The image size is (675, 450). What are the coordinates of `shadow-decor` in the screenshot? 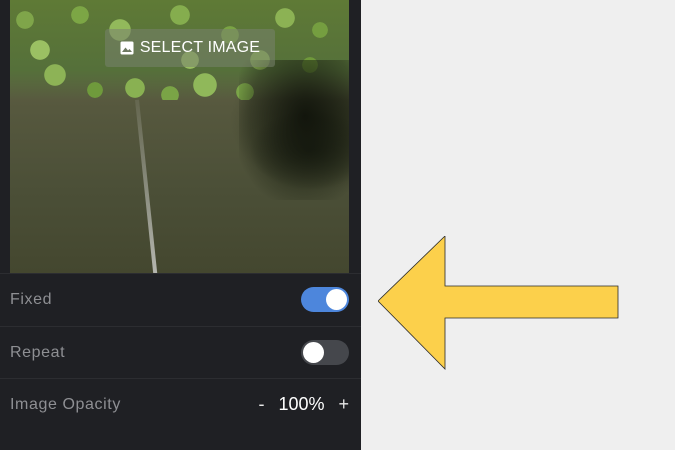 It's located at (294, 130).